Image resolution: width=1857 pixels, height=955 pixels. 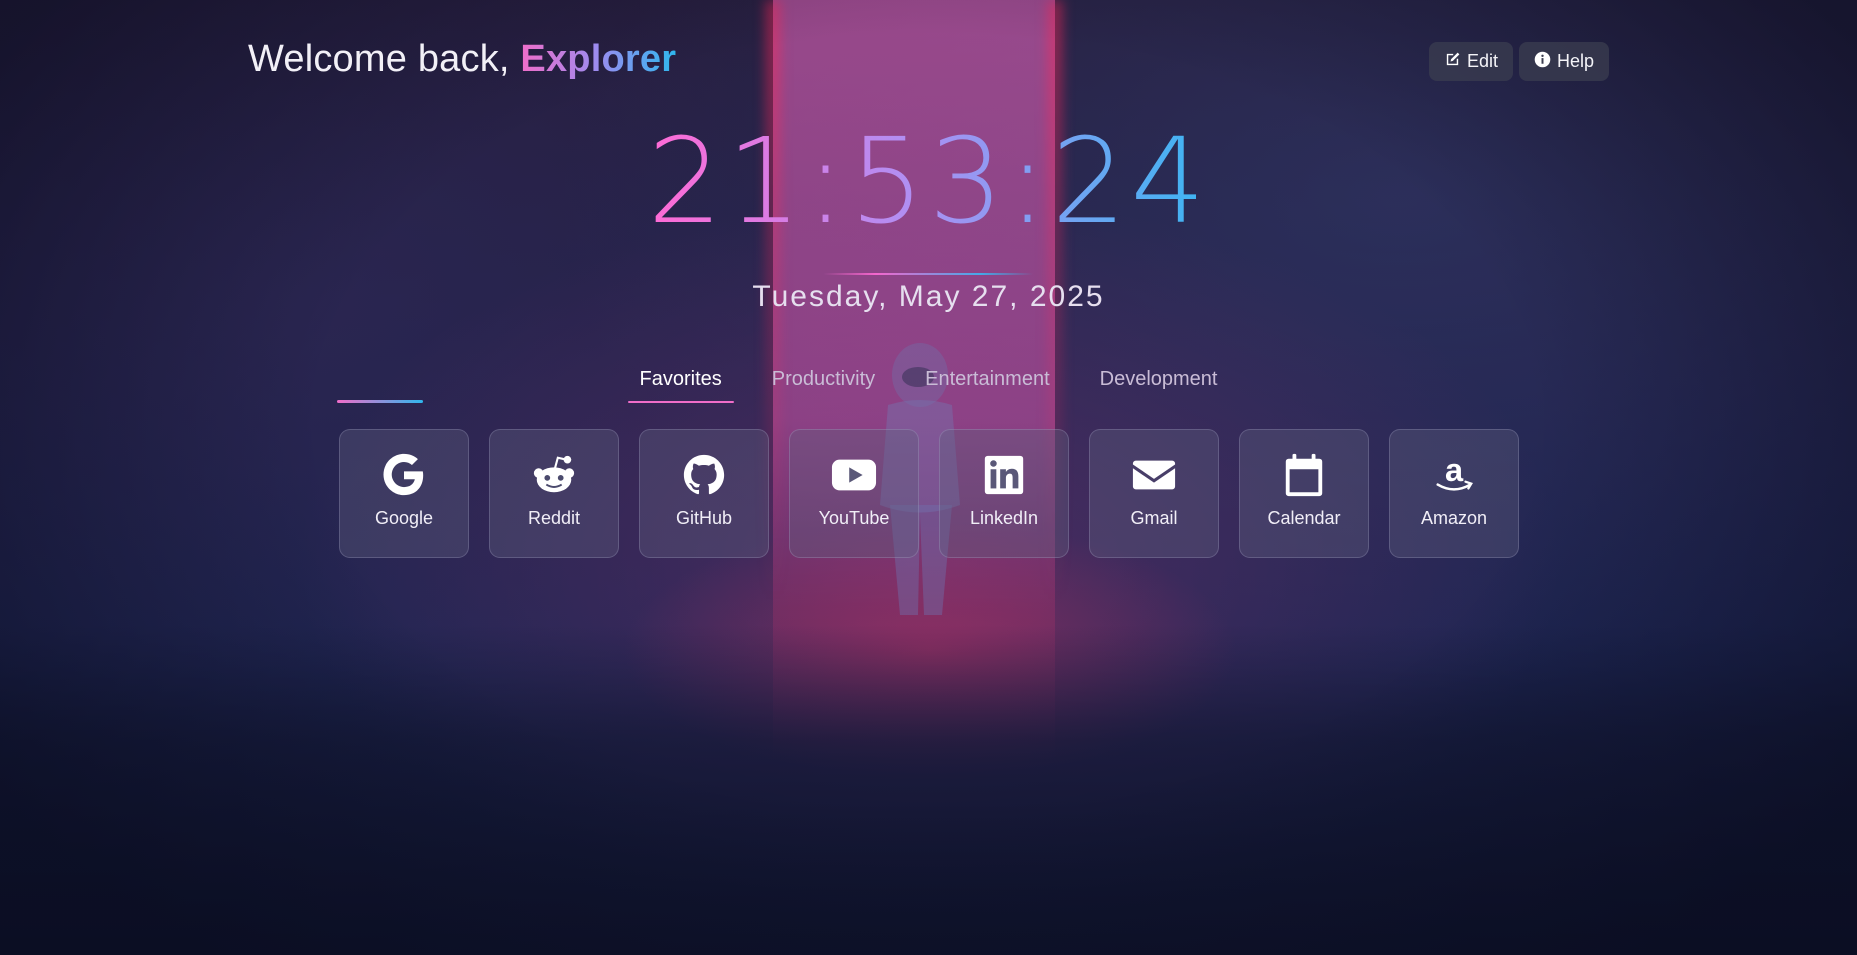 I want to click on shortcut-gmail: Gmail, so click(x=1154, y=493).